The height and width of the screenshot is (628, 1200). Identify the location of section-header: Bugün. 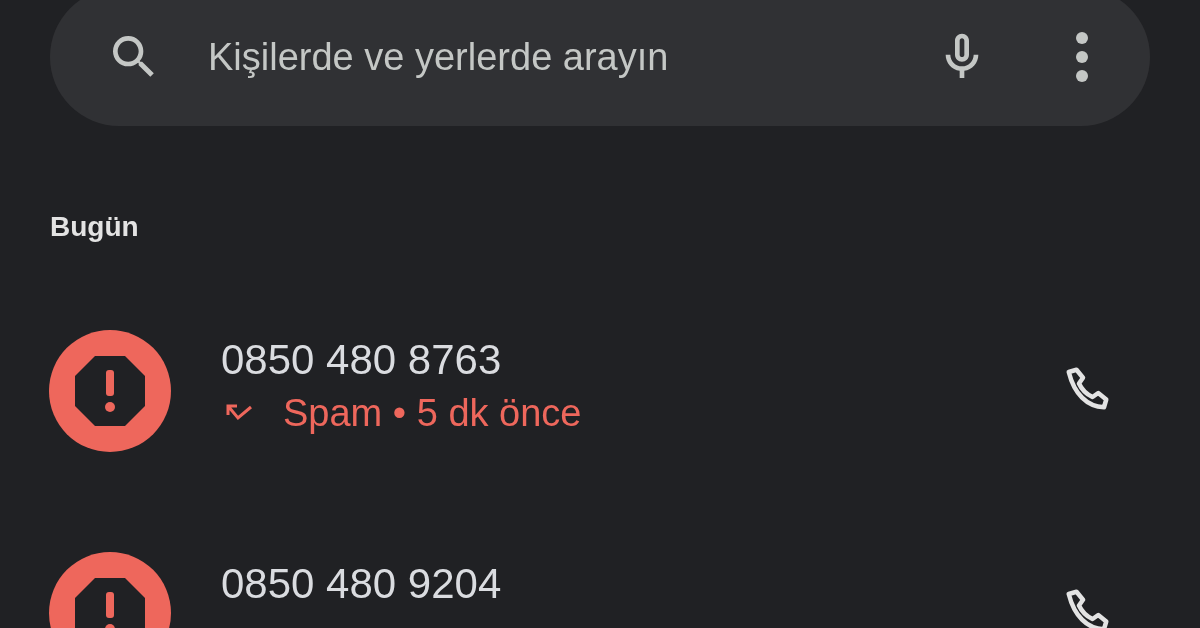
(94, 227).